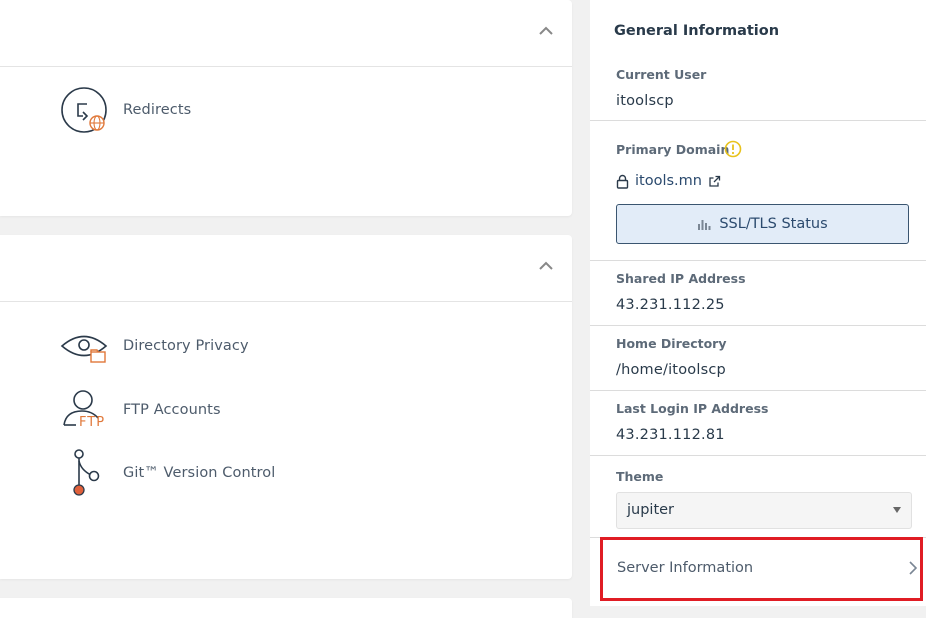 This screenshot has width=926, height=618. Describe the element at coordinates (622, 181) in the screenshot. I see `lock-icon` at that location.